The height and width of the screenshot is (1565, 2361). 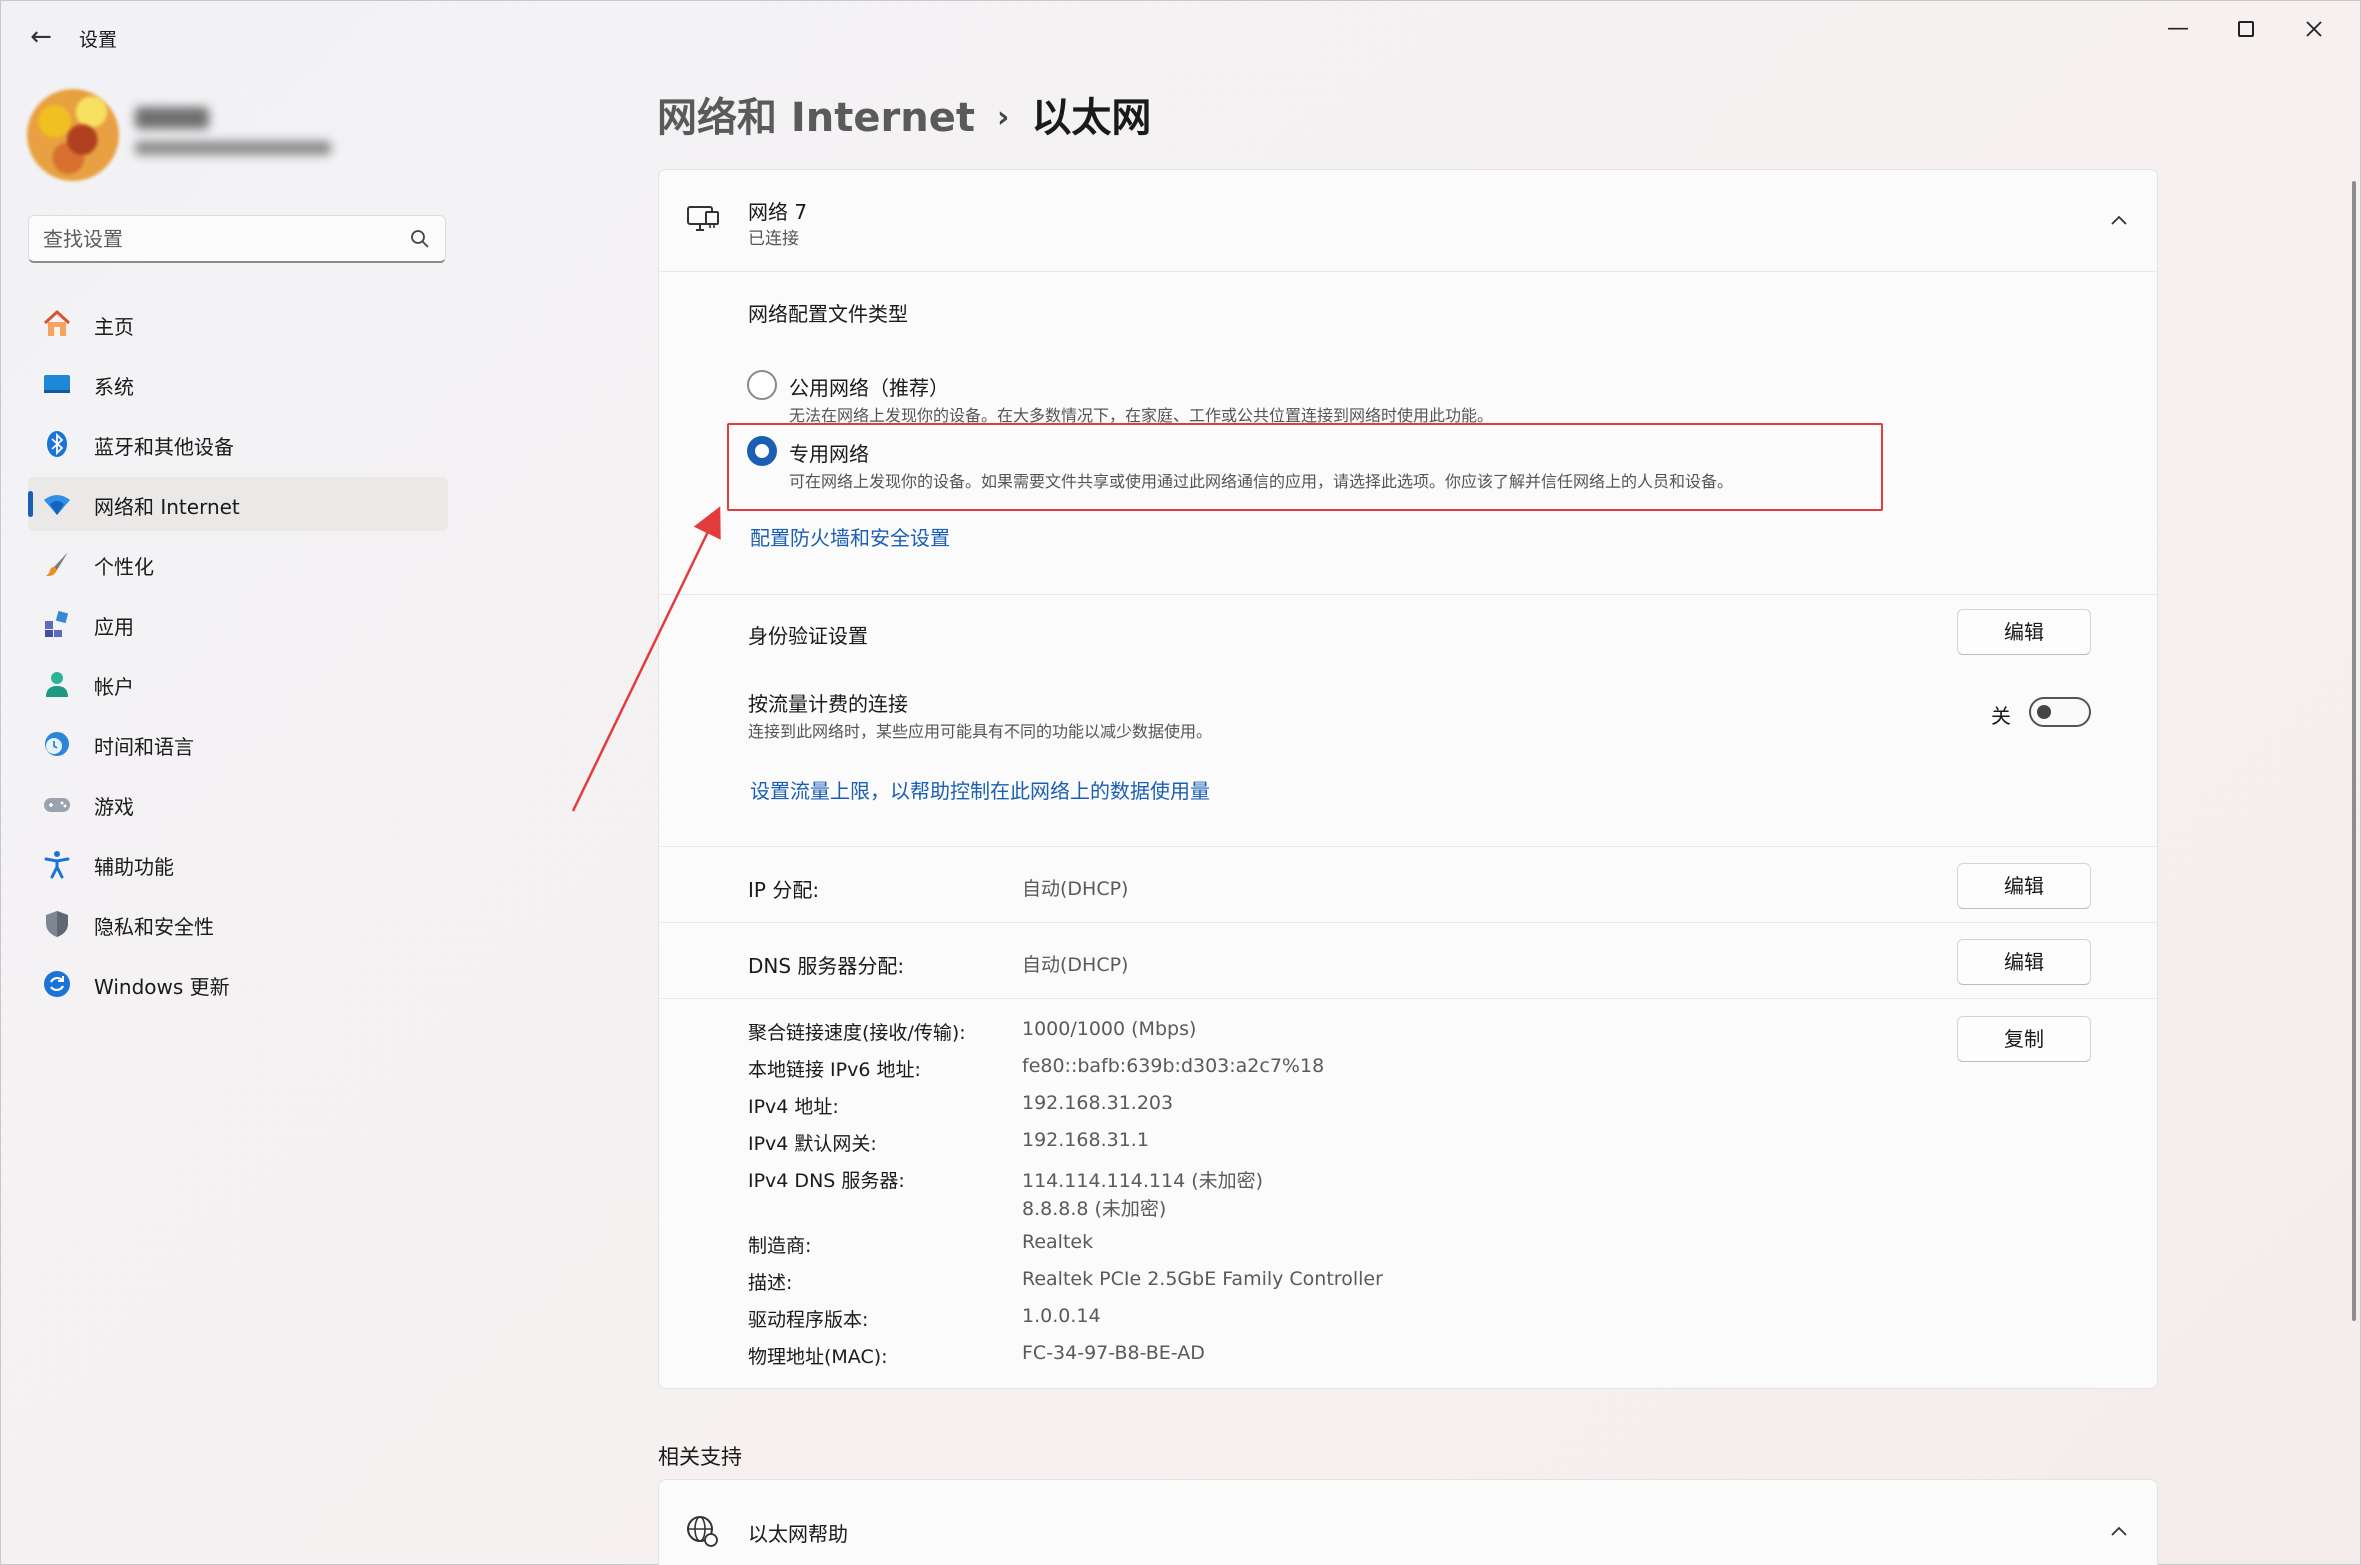 I want to click on copy-properties-button: 复制, so click(x=2024, y=1039).